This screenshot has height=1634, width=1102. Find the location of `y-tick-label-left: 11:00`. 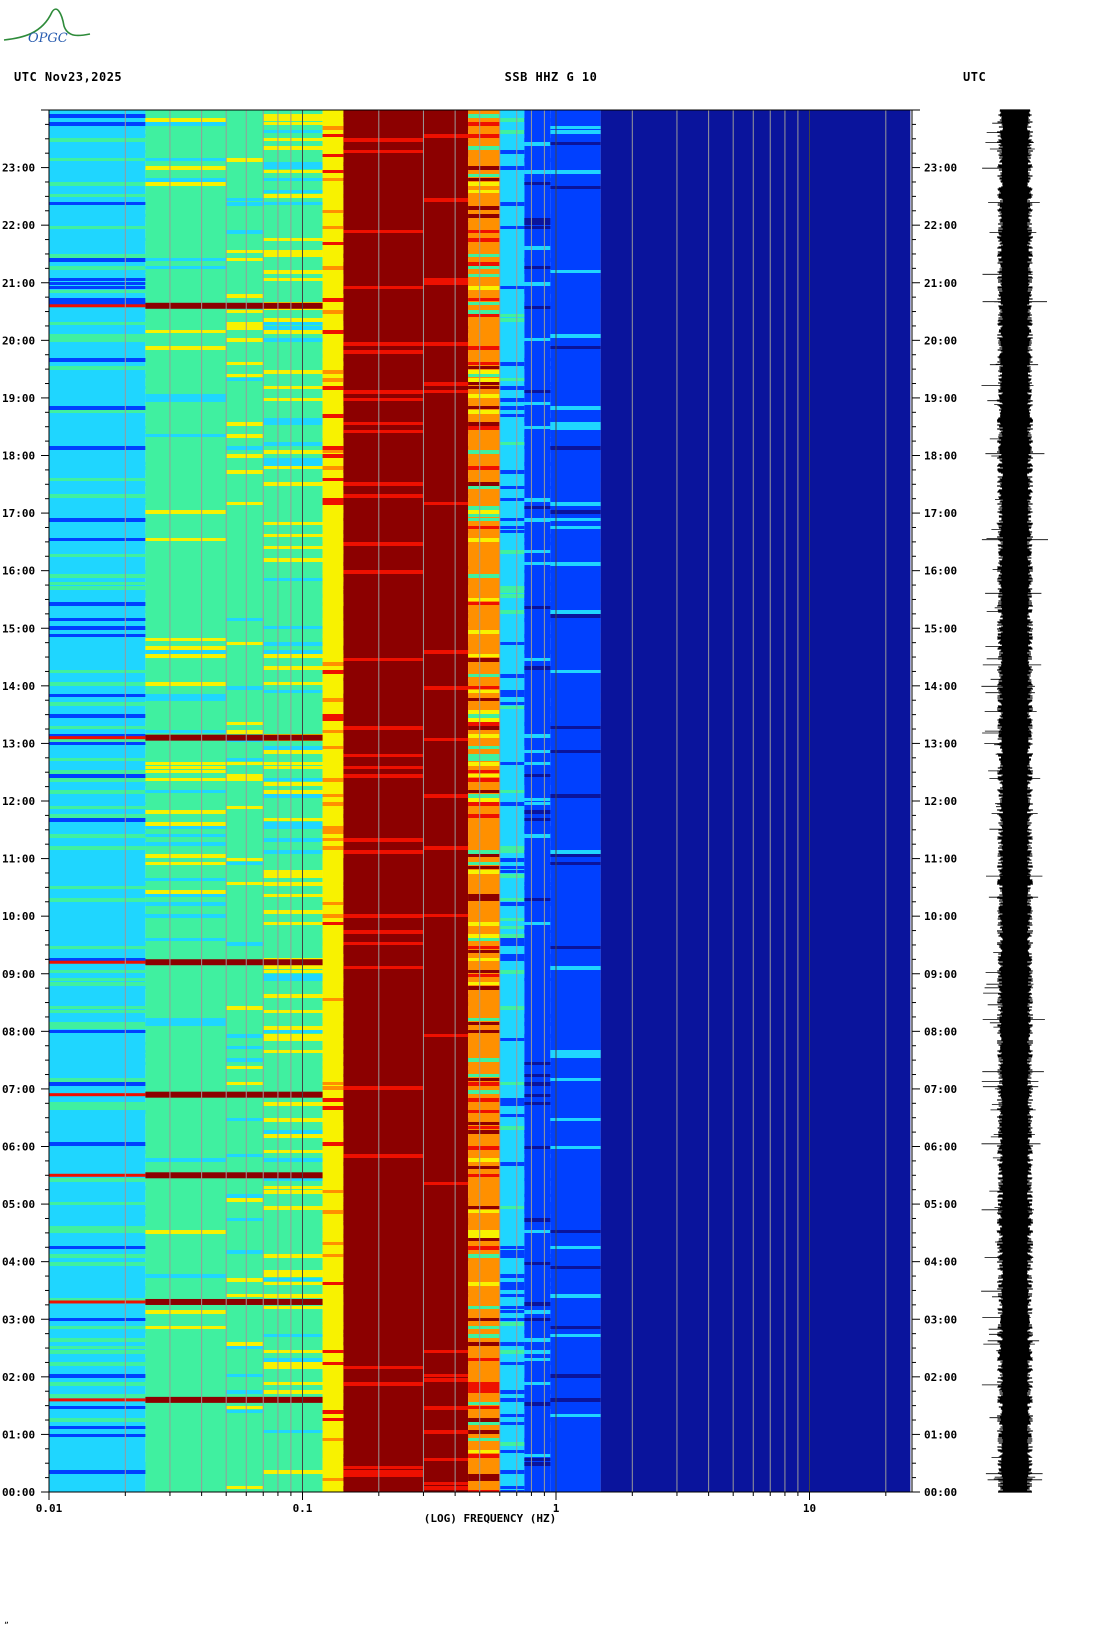

y-tick-label-left: 11:00 is located at coordinates (18, 859).